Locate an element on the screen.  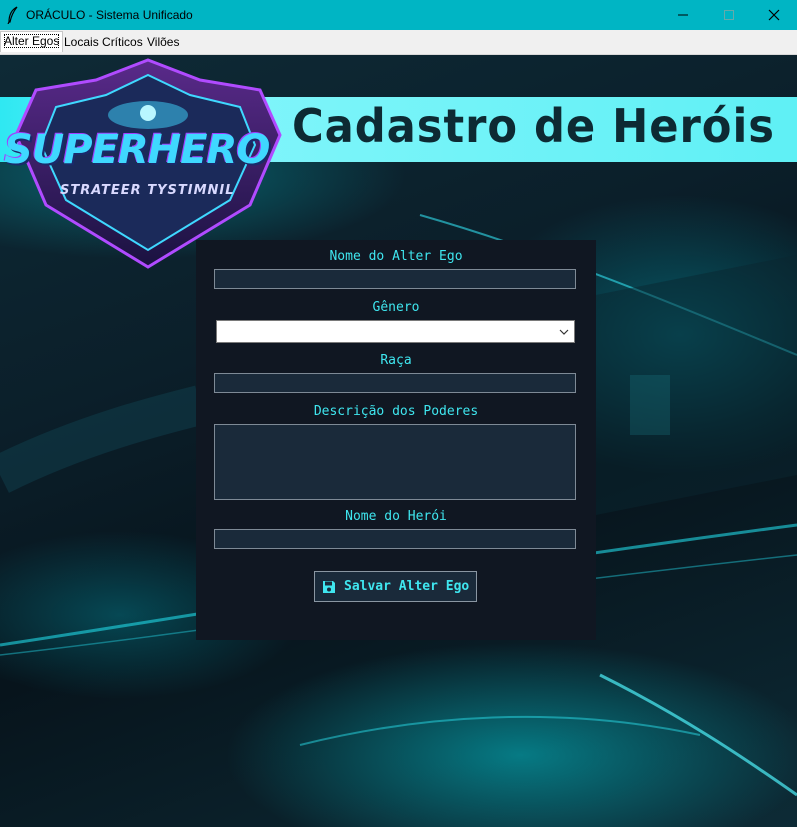
close-button is located at coordinates (774, 15).